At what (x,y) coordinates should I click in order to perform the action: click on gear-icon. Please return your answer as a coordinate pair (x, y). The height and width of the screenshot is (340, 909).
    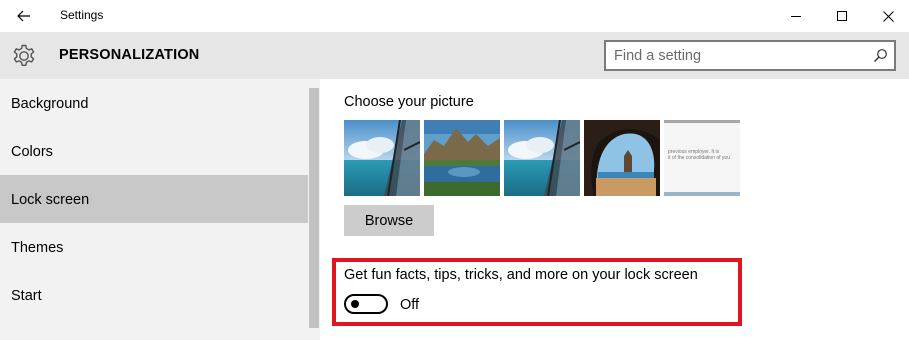
    Looking at the image, I should click on (24, 55).